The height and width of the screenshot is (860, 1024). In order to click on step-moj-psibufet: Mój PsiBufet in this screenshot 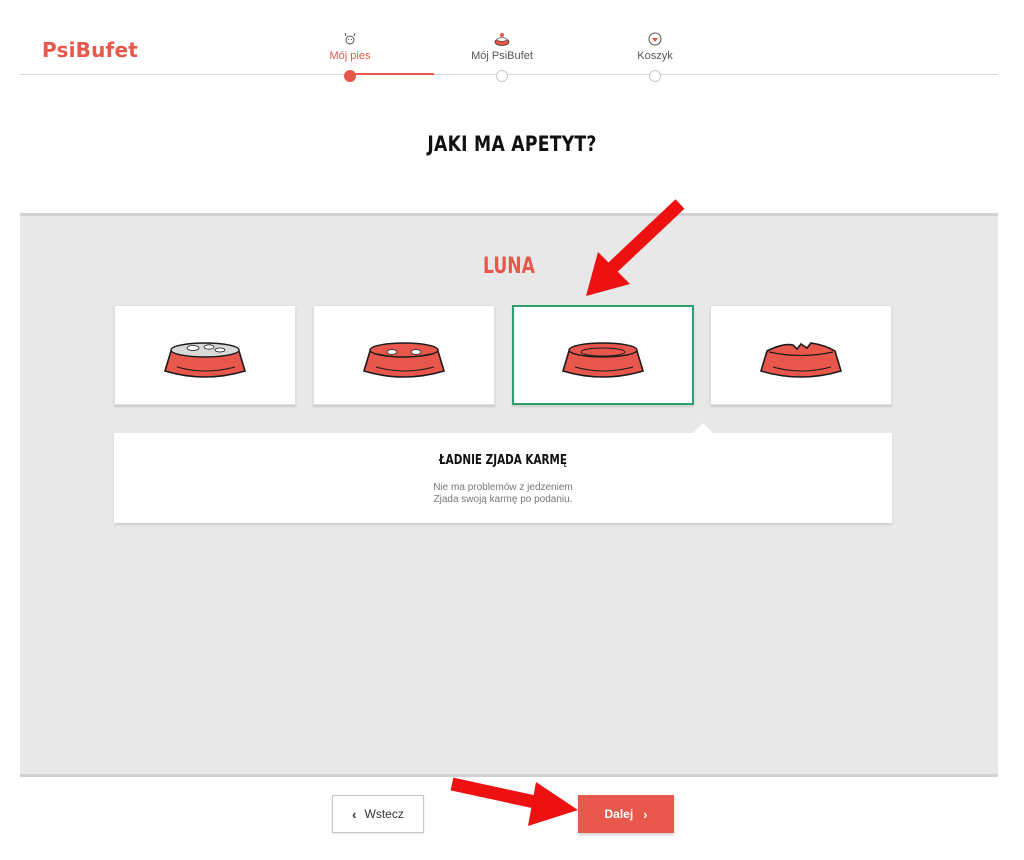, I will do `click(502, 46)`.